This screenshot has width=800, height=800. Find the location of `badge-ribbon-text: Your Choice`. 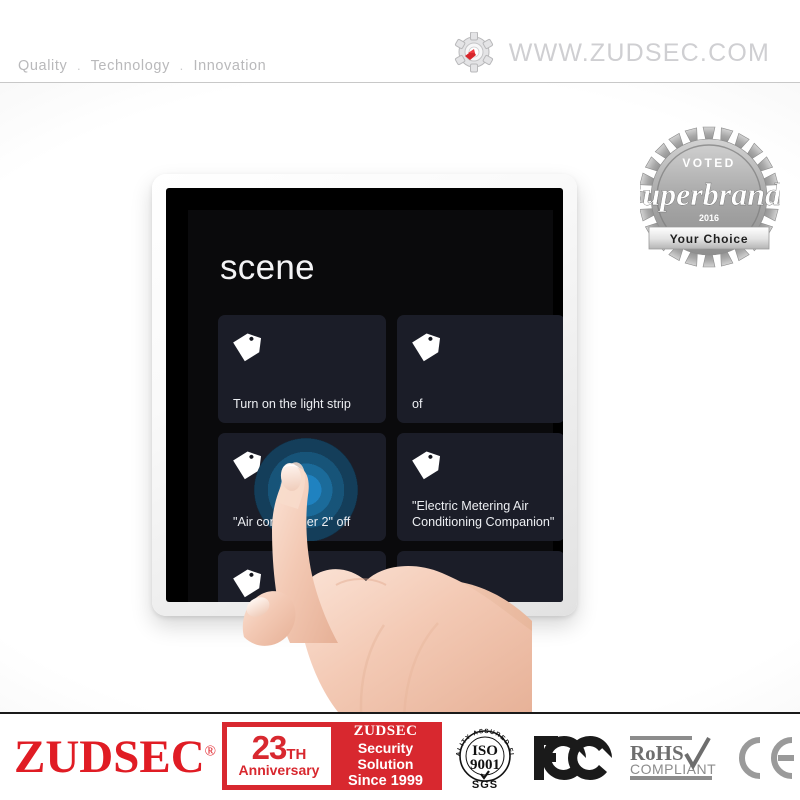

badge-ribbon-text: Your Choice is located at coordinates (709, 239).